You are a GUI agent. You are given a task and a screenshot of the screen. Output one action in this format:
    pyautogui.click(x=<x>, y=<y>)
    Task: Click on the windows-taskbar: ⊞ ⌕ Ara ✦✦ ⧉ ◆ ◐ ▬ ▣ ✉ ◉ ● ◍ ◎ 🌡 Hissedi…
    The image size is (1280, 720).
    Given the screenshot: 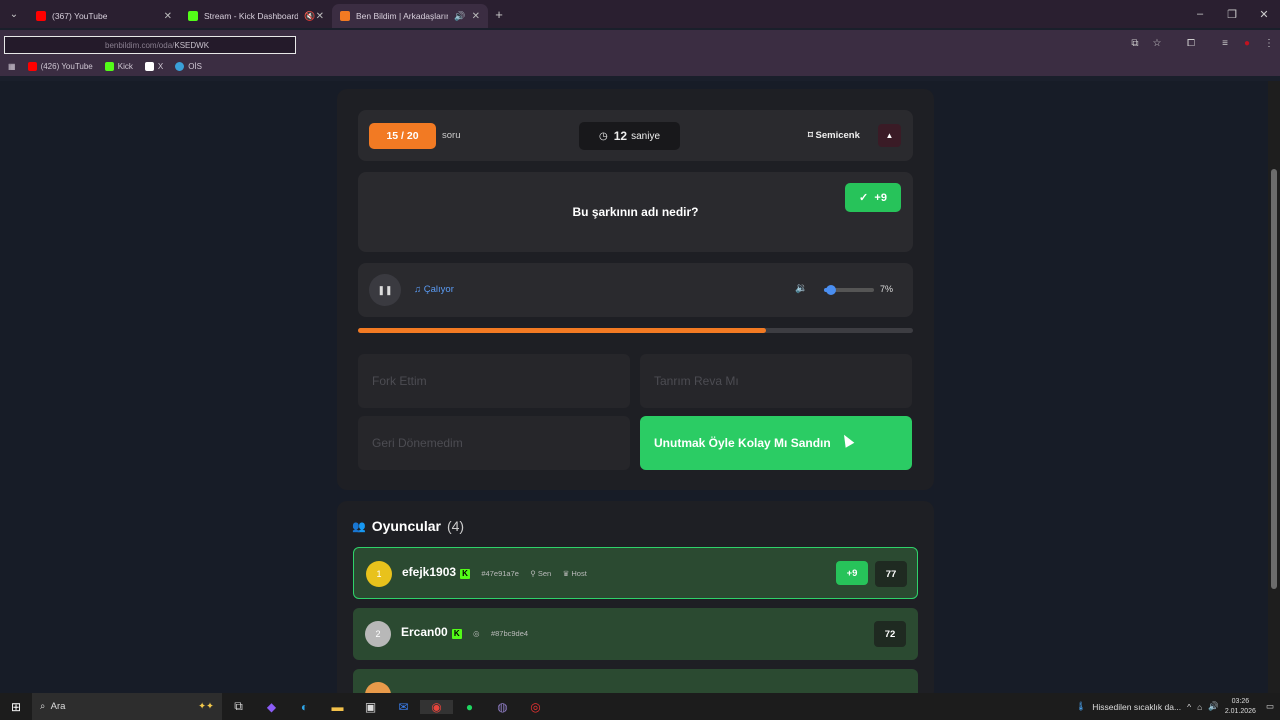 What is the action you would take?
    pyautogui.click(x=640, y=706)
    